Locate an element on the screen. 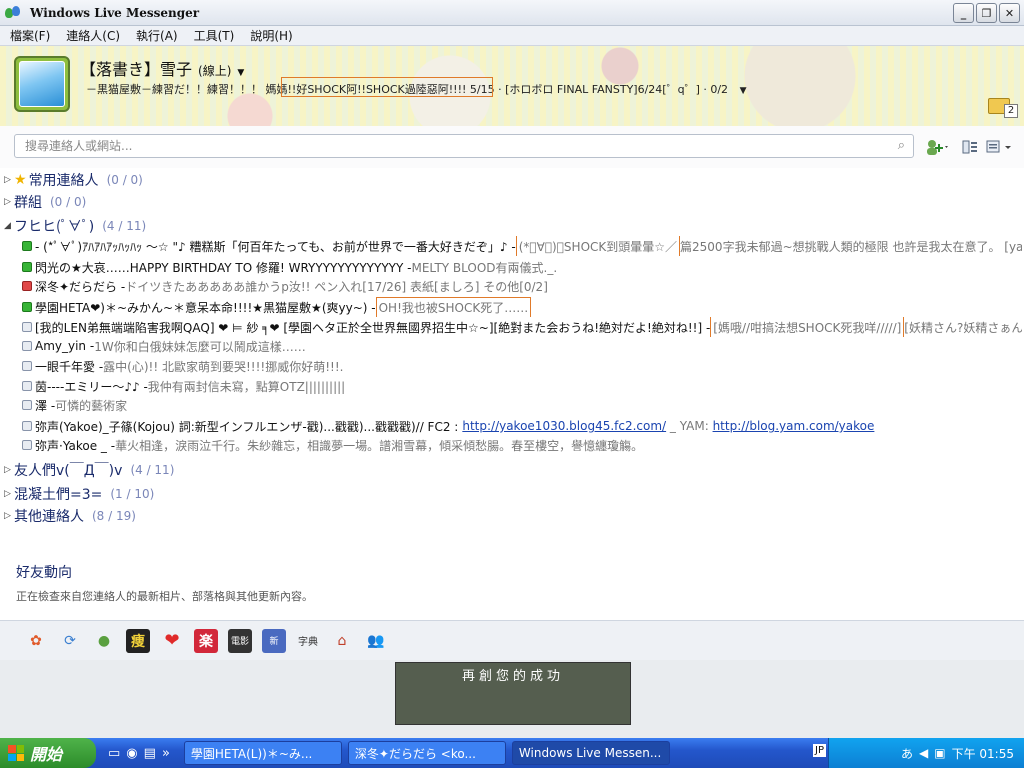  folder-icon: ▤ is located at coordinates (150, 753).